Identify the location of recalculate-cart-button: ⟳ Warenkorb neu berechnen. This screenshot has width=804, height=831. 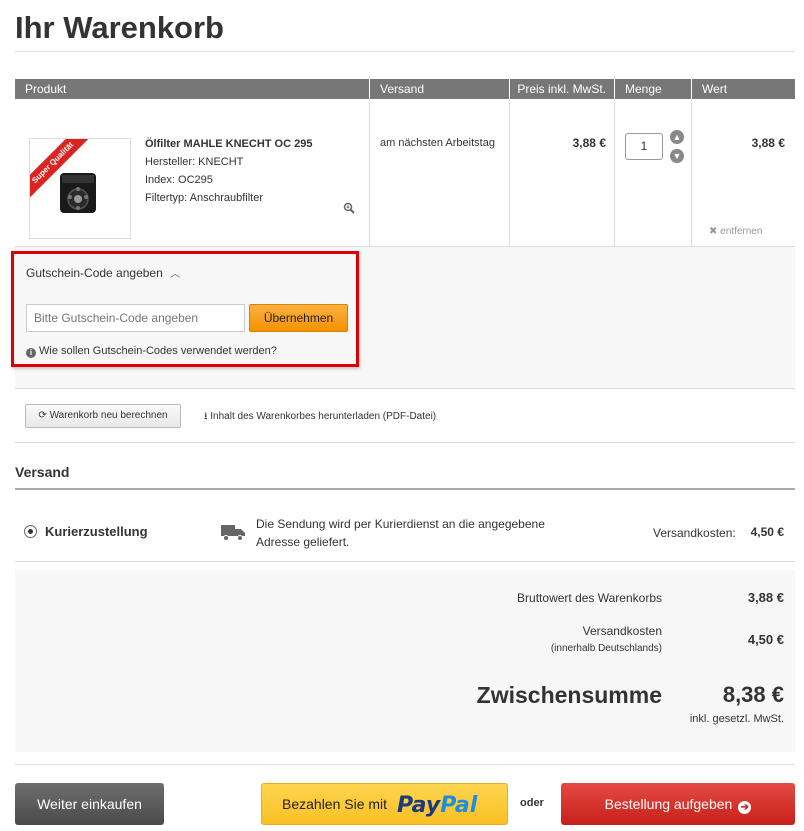
(103, 416).